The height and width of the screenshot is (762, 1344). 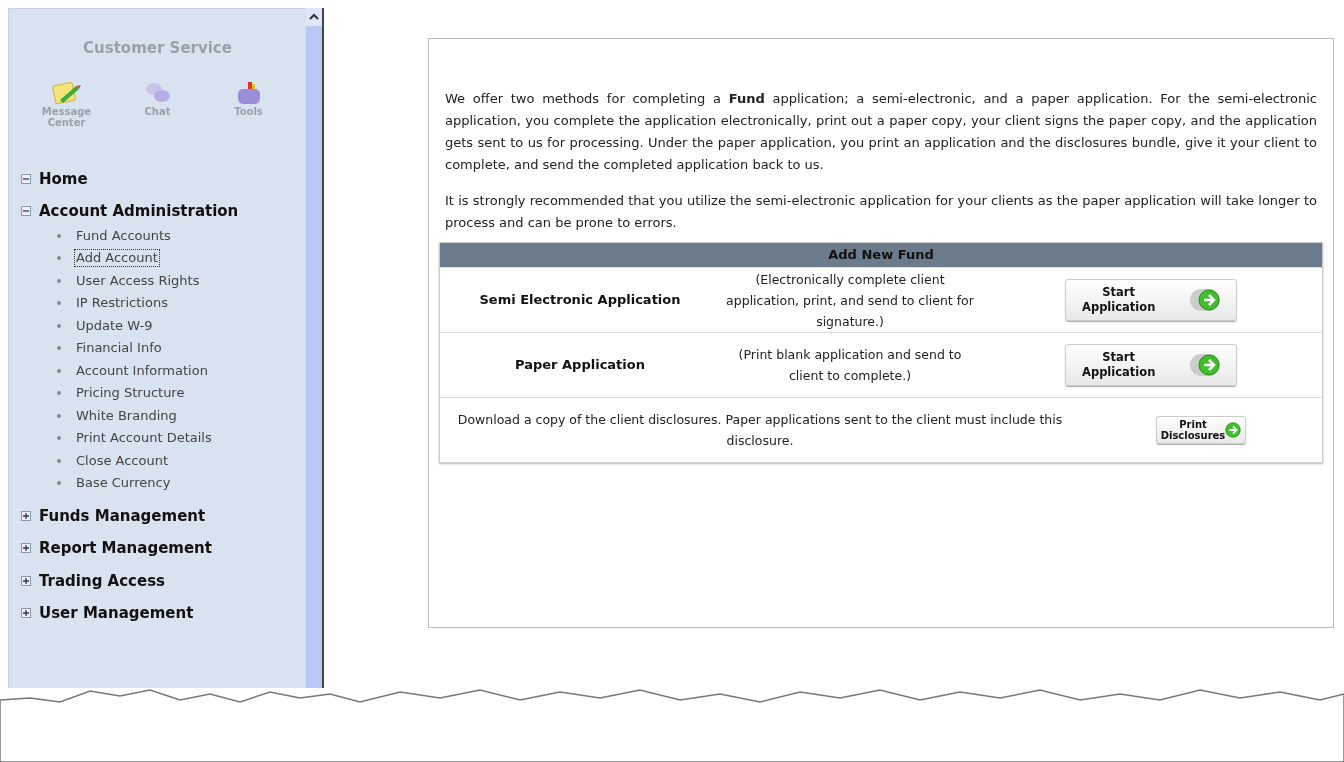 What do you see at coordinates (114, 325) in the screenshot?
I see `nav-link: Update W-9` at bounding box center [114, 325].